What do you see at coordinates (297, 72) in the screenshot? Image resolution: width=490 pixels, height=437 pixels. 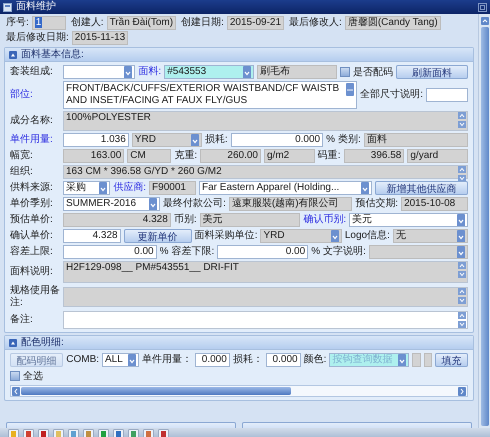 I see `text-field: 刷毛布` at bounding box center [297, 72].